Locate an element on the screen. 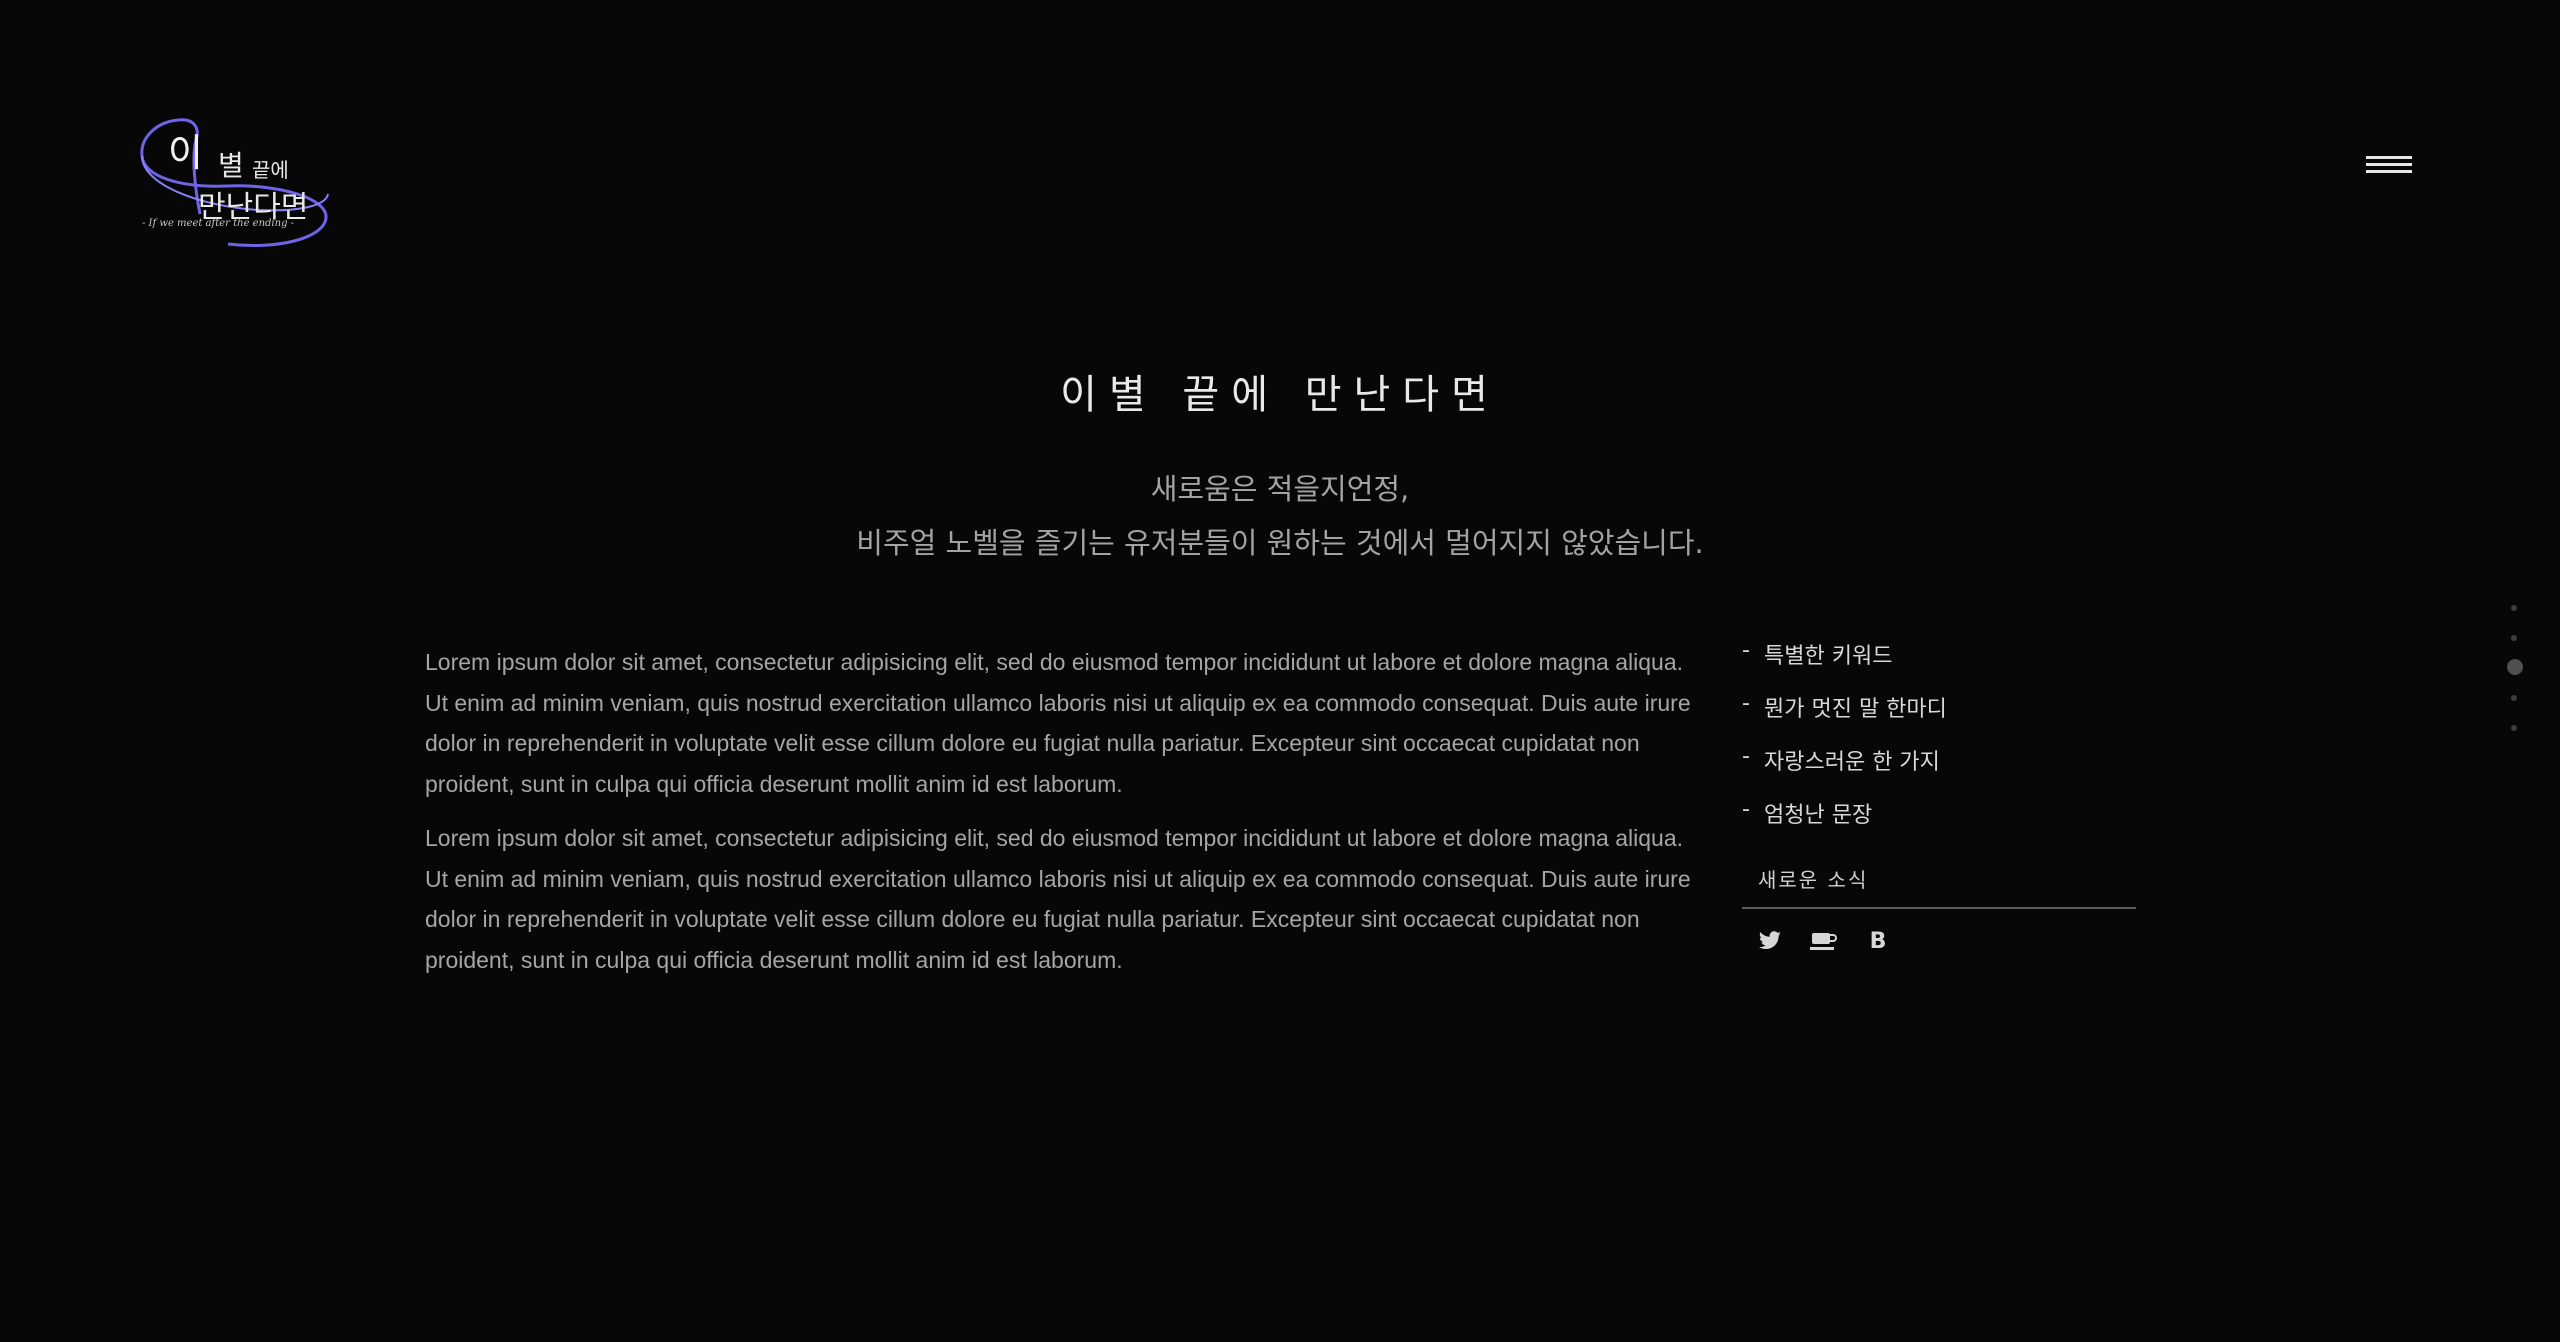 The image size is (2560, 1342). social-links: B is located at coordinates (1939, 941).